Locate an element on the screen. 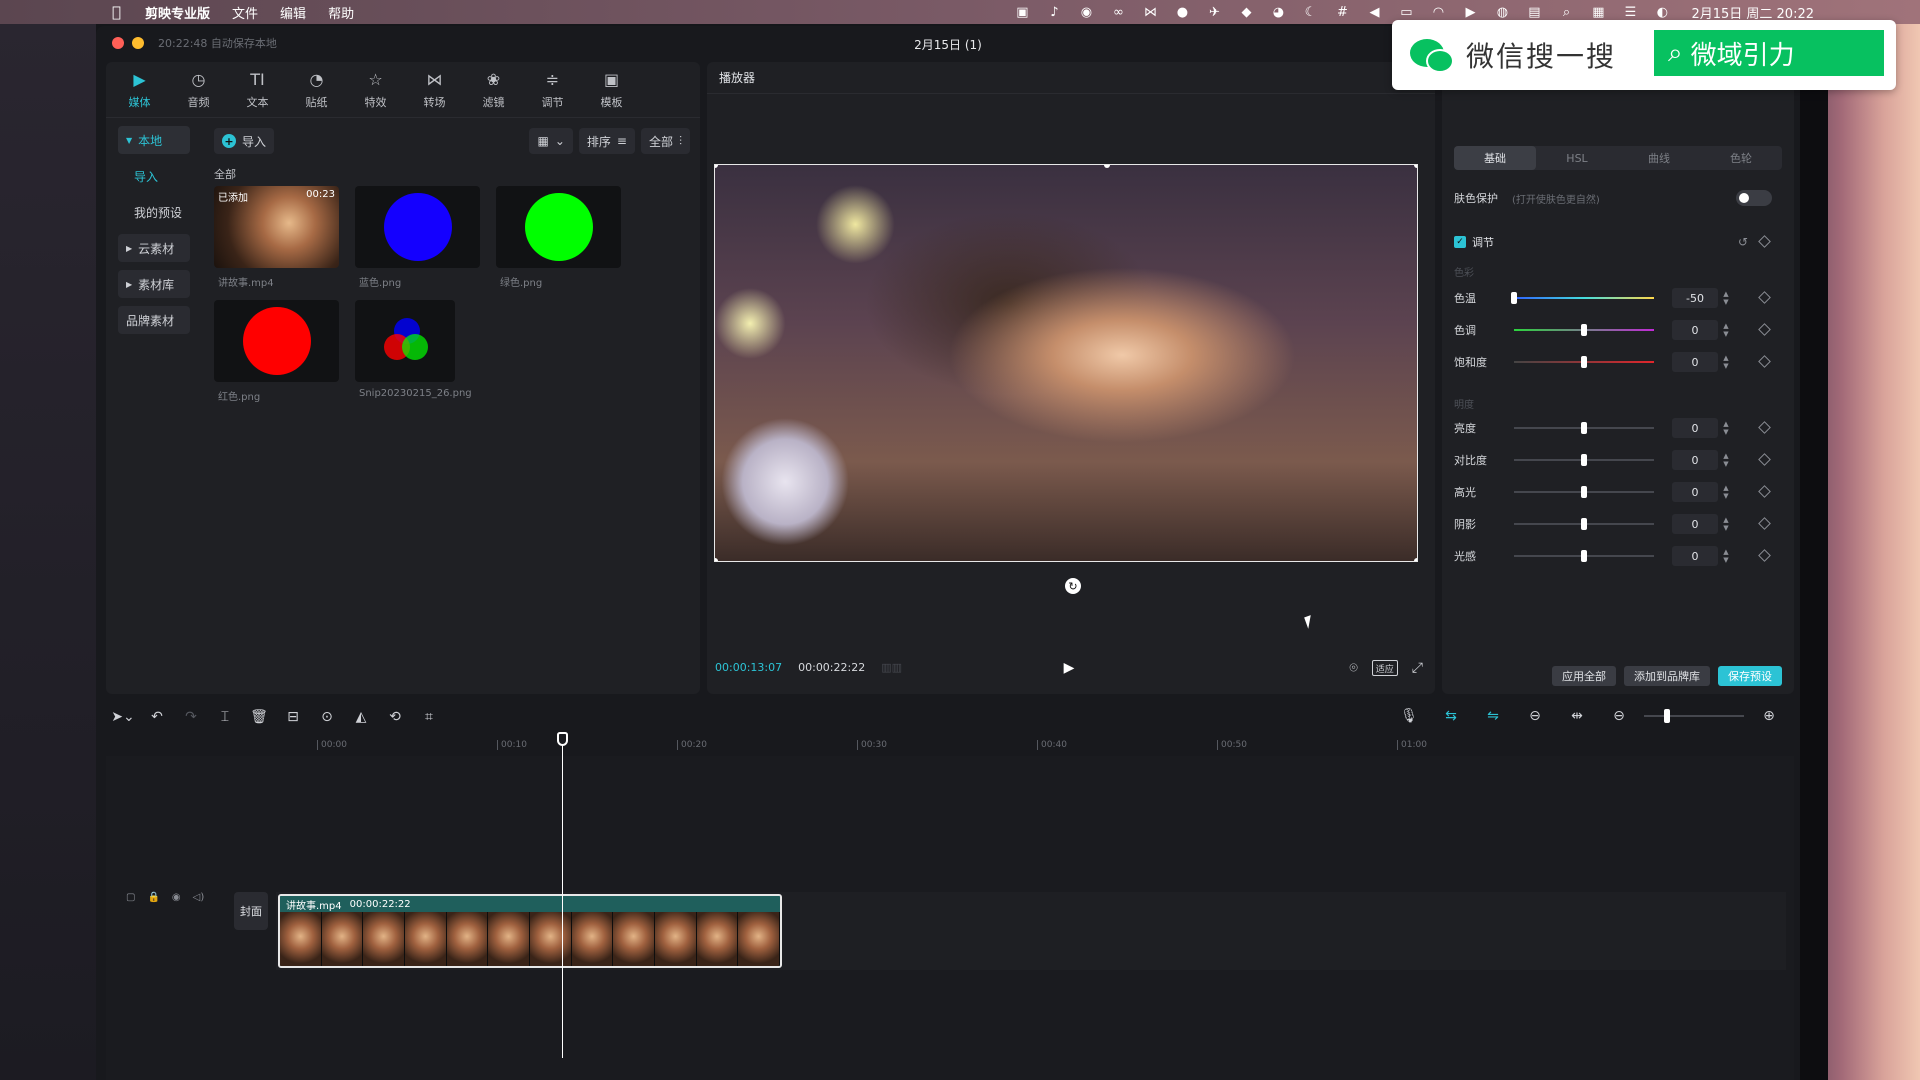 The width and height of the screenshot is (1920, 1080). zoom-out-icon: ⊖ is located at coordinates (1619, 716).